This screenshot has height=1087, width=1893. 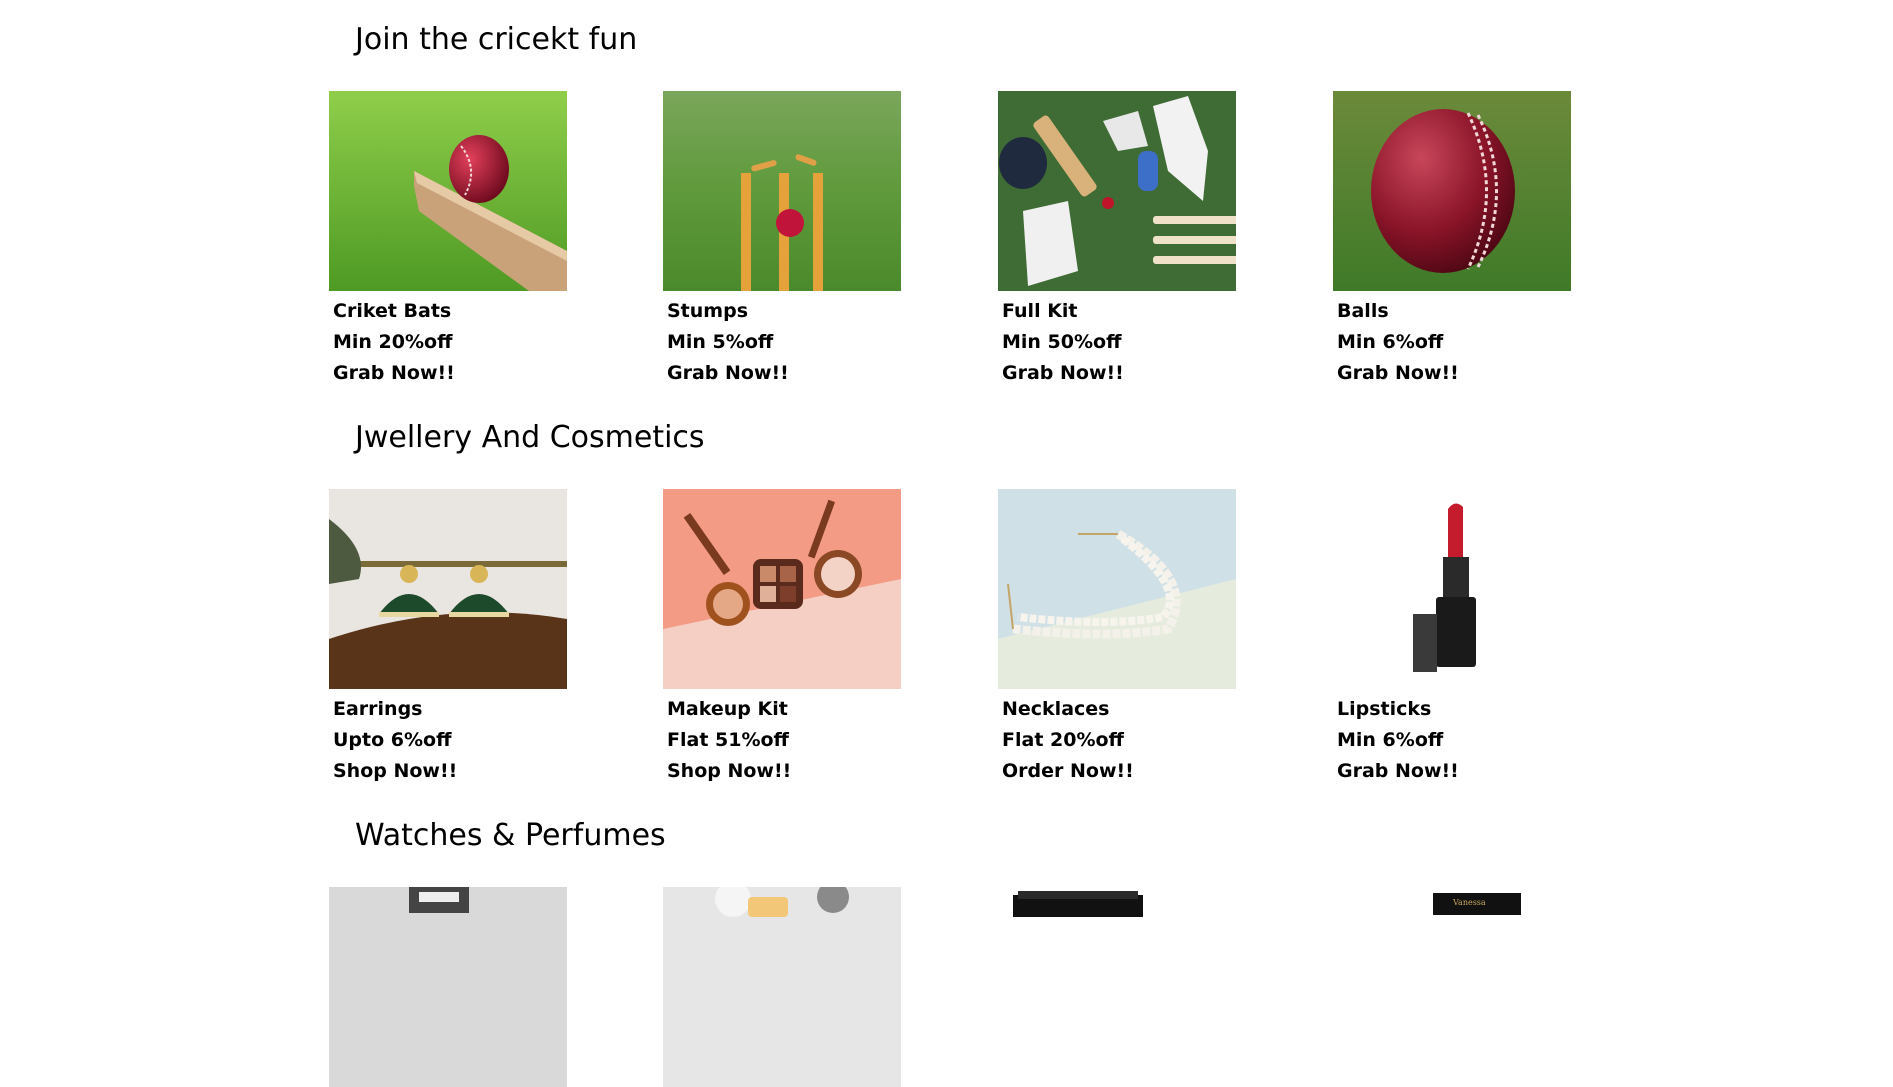 I want to click on section-title: Watches & Perfumes, so click(x=510, y=835).